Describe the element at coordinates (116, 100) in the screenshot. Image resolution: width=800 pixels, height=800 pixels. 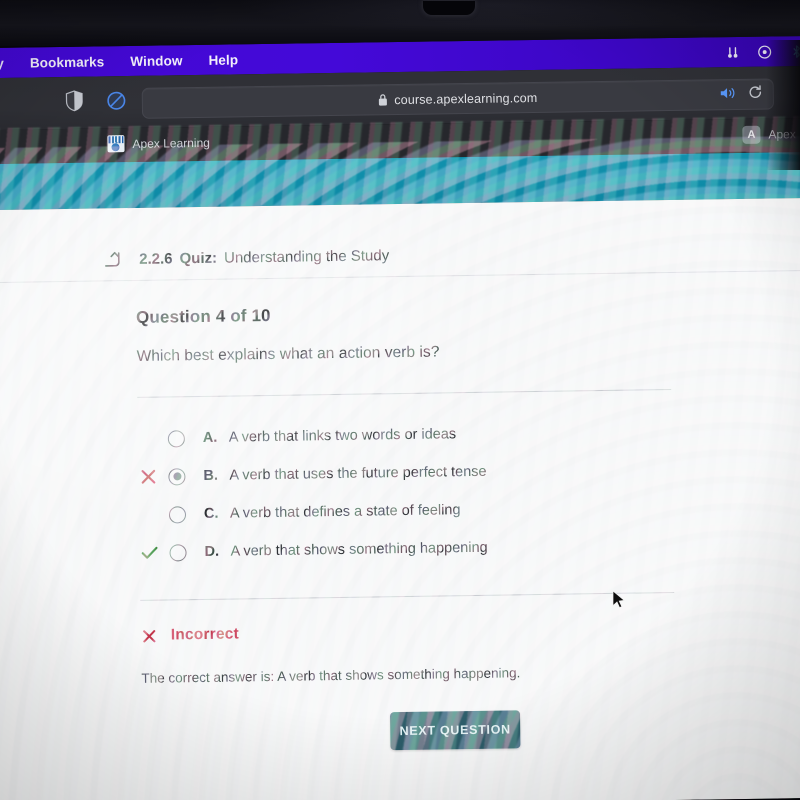
I see `content-blocker-icon` at that location.